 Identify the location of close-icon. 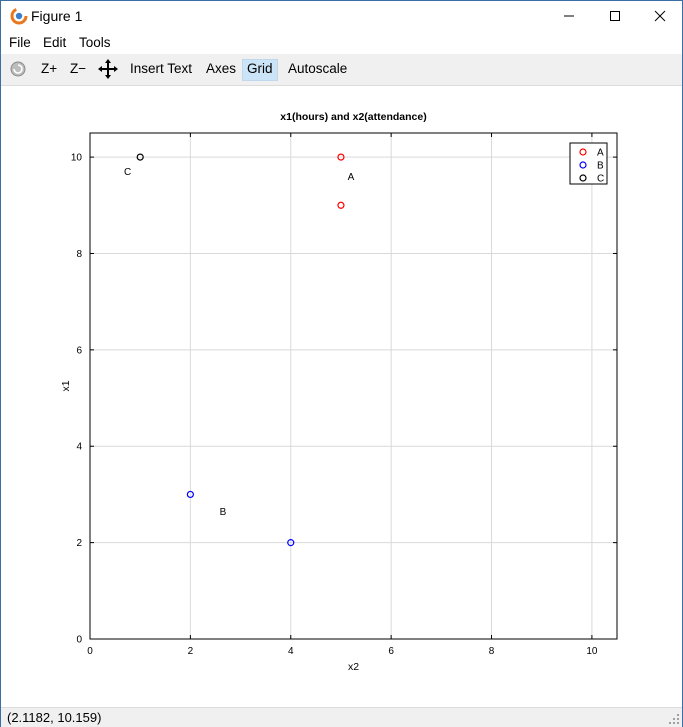
(660, 16).